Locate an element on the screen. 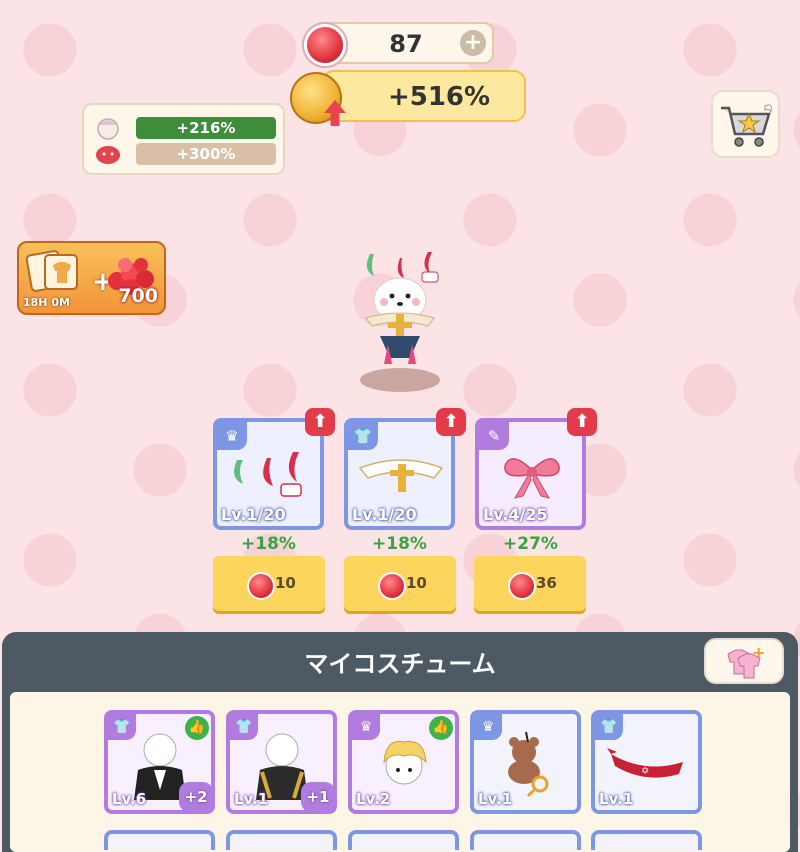  blonde-wig-costume-icon is located at coordinates (405, 762).